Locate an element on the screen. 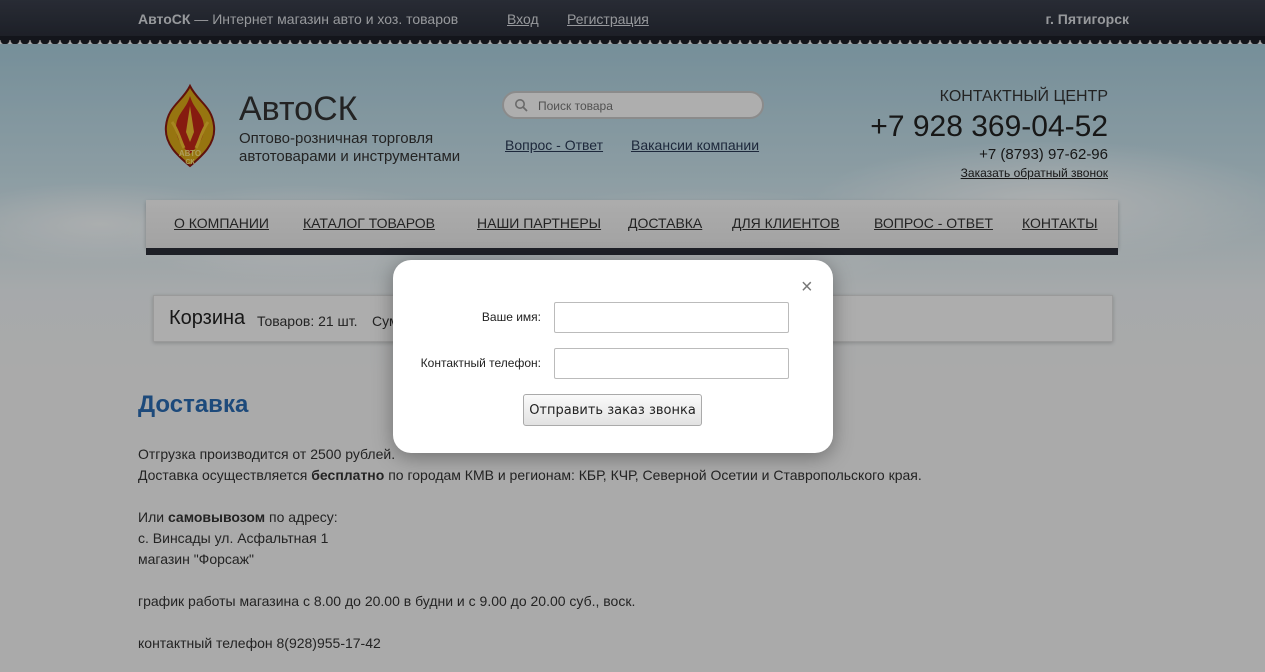  name-field is located at coordinates (671, 317).